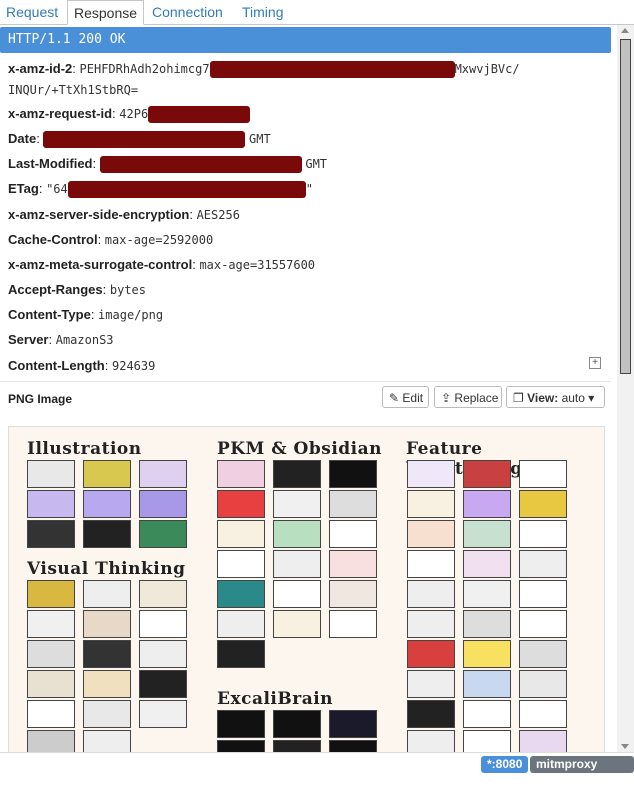 This screenshot has height=790, width=634. Describe the element at coordinates (56, 365) in the screenshot. I see `header-key: Content-Length` at that location.